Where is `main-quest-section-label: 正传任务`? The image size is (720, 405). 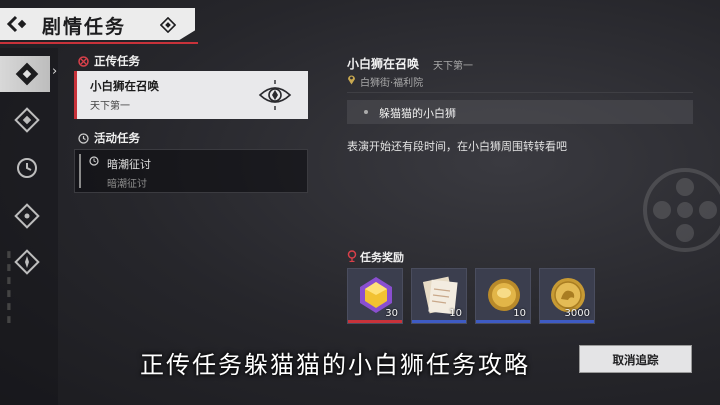 main-quest-section-label: 正传任务 is located at coordinates (117, 61).